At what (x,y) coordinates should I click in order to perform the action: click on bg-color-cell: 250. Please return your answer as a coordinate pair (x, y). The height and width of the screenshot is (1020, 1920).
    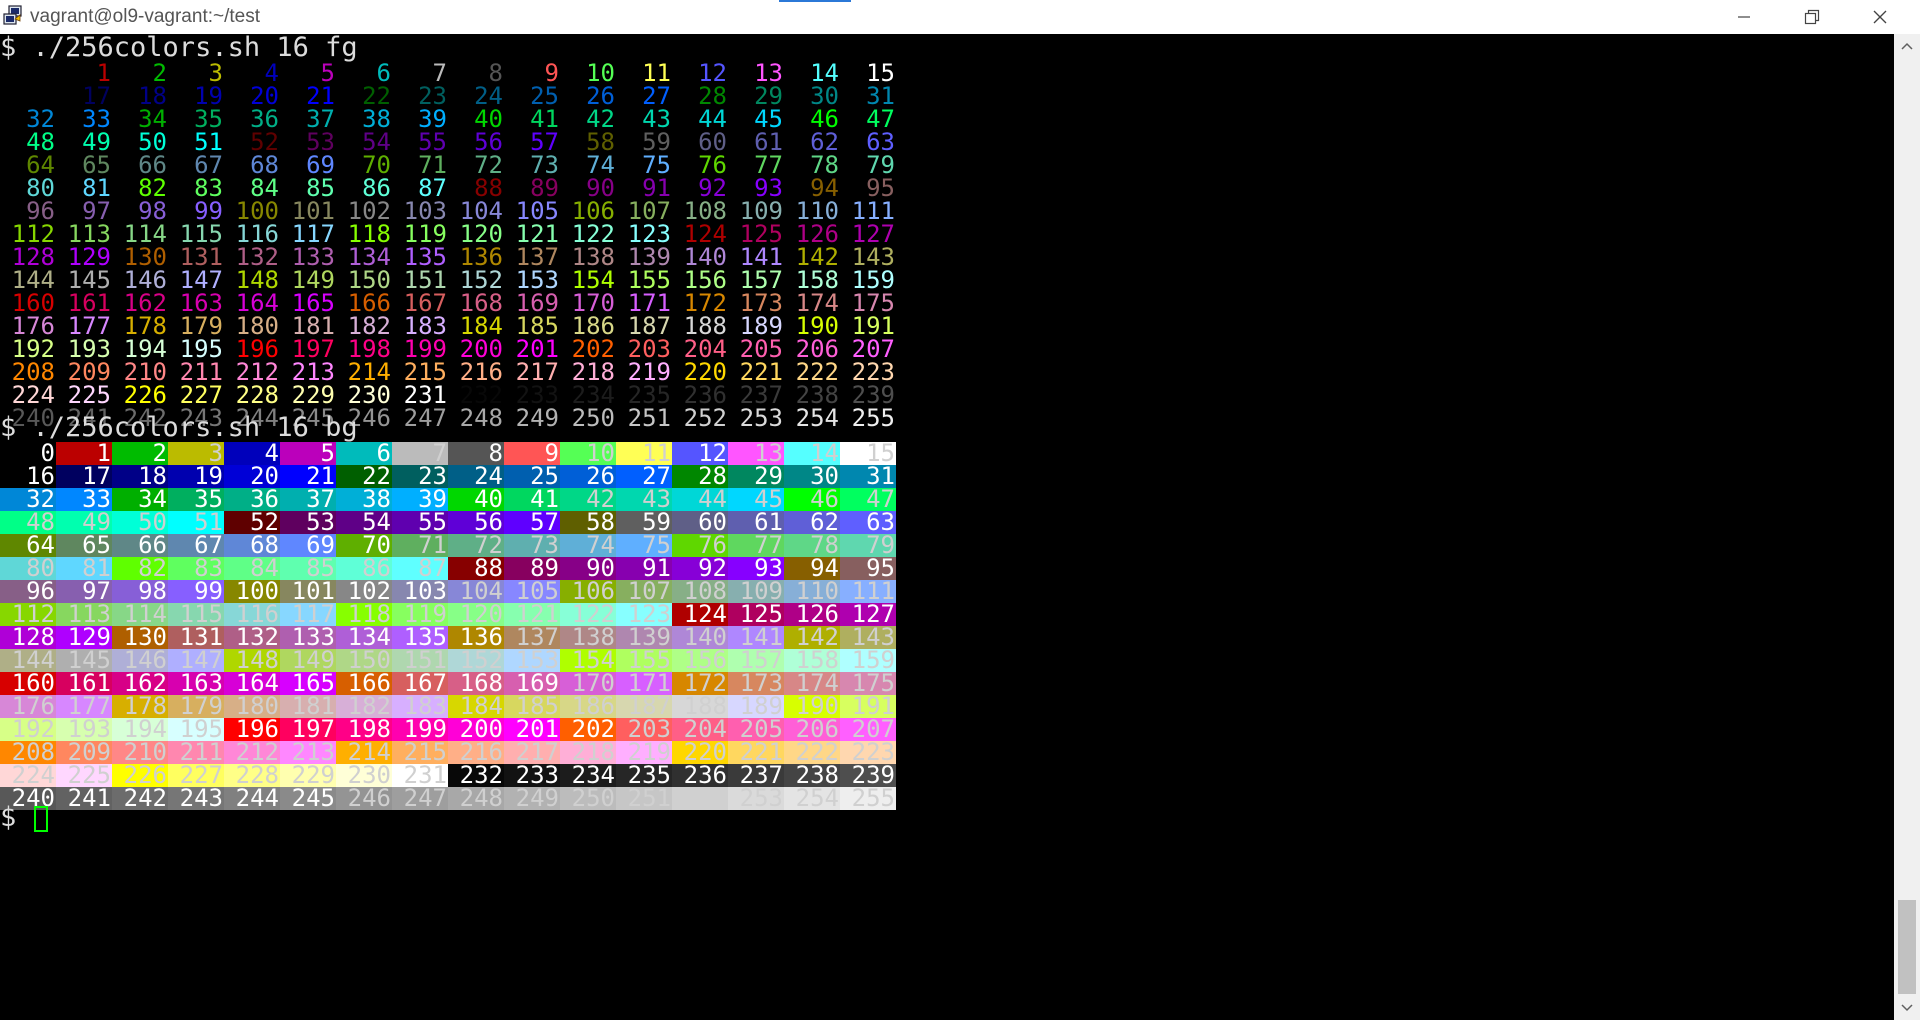
    Looking at the image, I should click on (588, 798).